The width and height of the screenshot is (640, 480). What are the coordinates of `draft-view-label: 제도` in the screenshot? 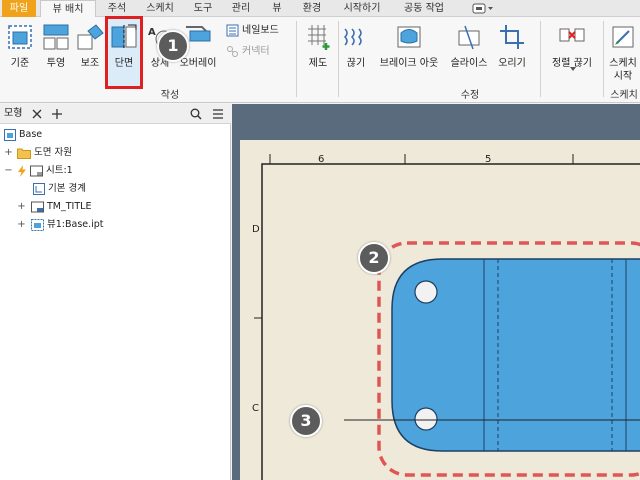 It's located at (318, 63).